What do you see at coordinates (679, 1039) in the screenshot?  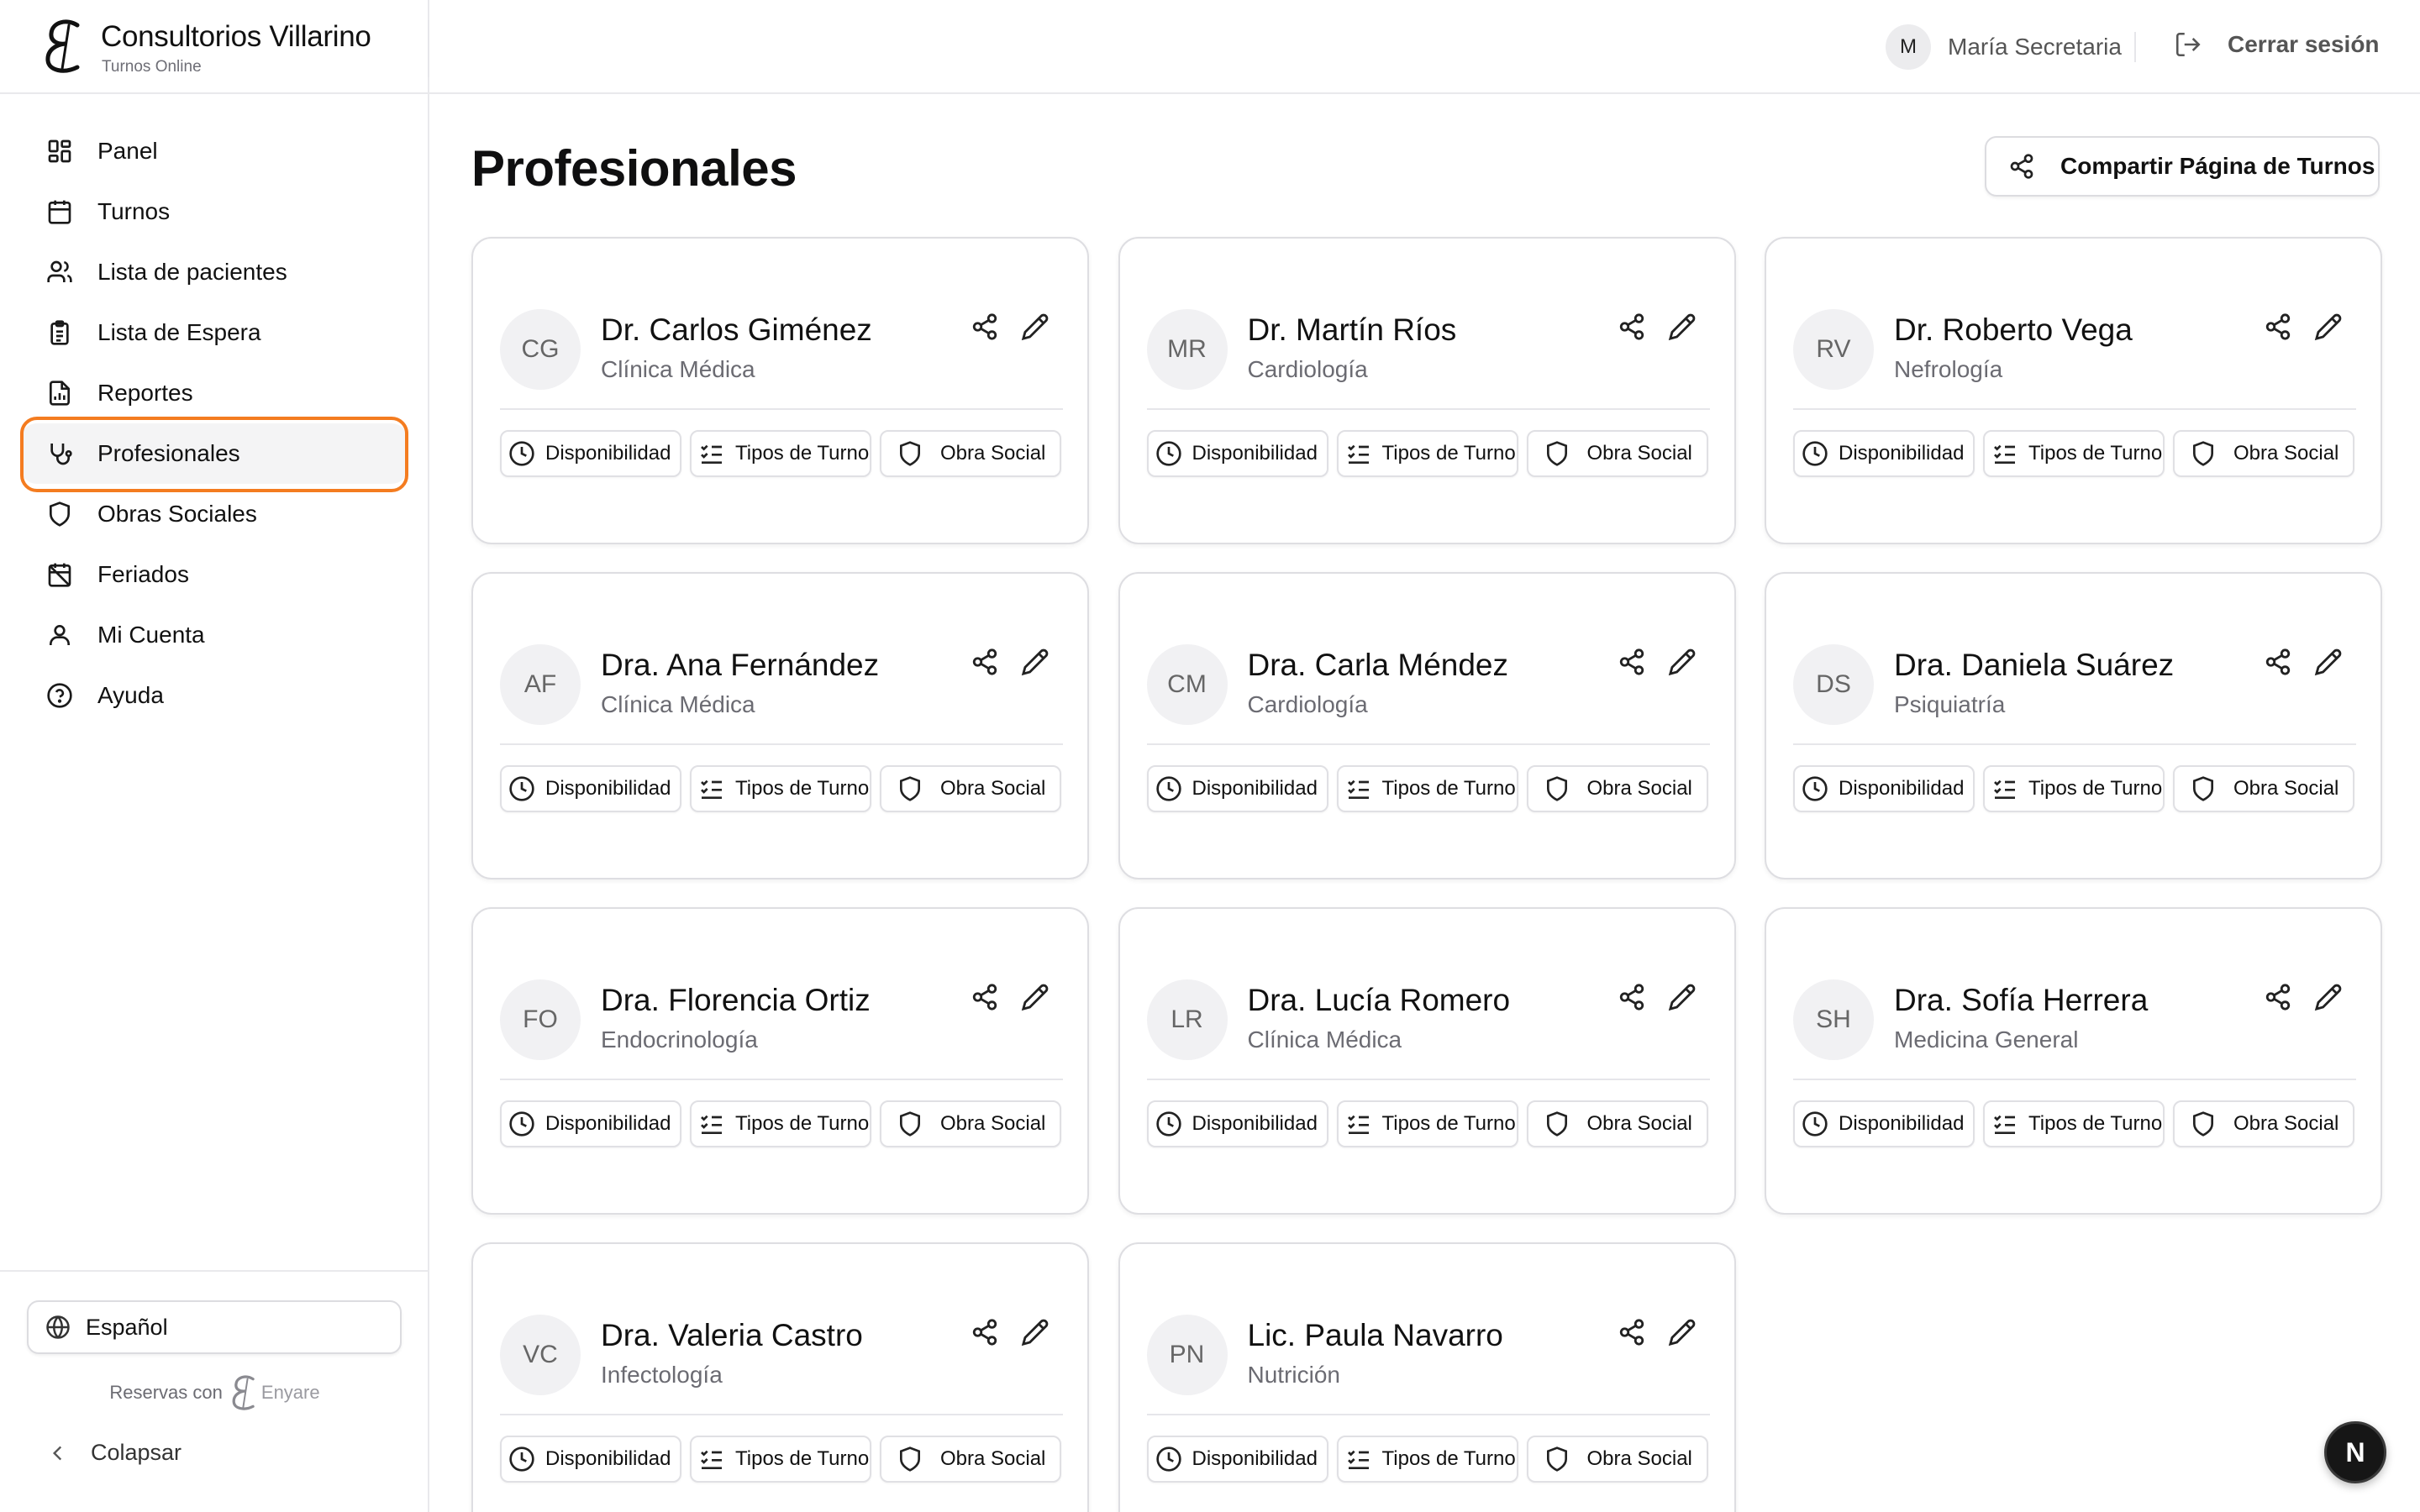 I see `professional-specialty: Endocrinología` at bounding box center [679, 1039].